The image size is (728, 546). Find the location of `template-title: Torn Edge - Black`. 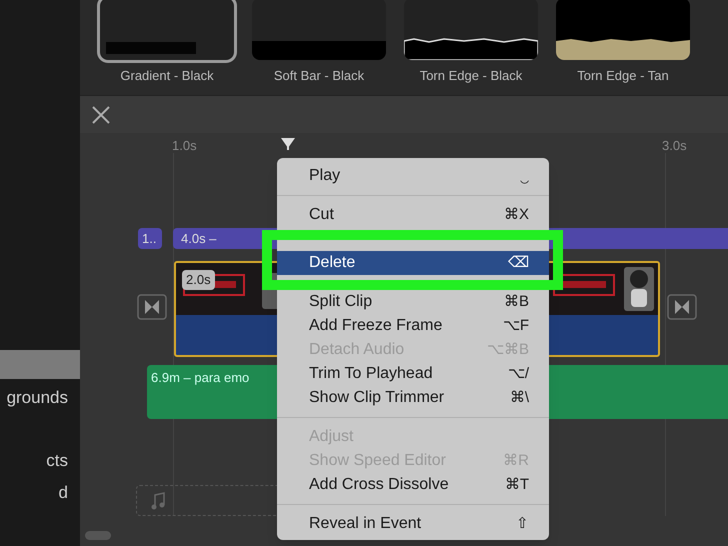

template-title: Torn Edge - Black is located at coordinates (471, 76).